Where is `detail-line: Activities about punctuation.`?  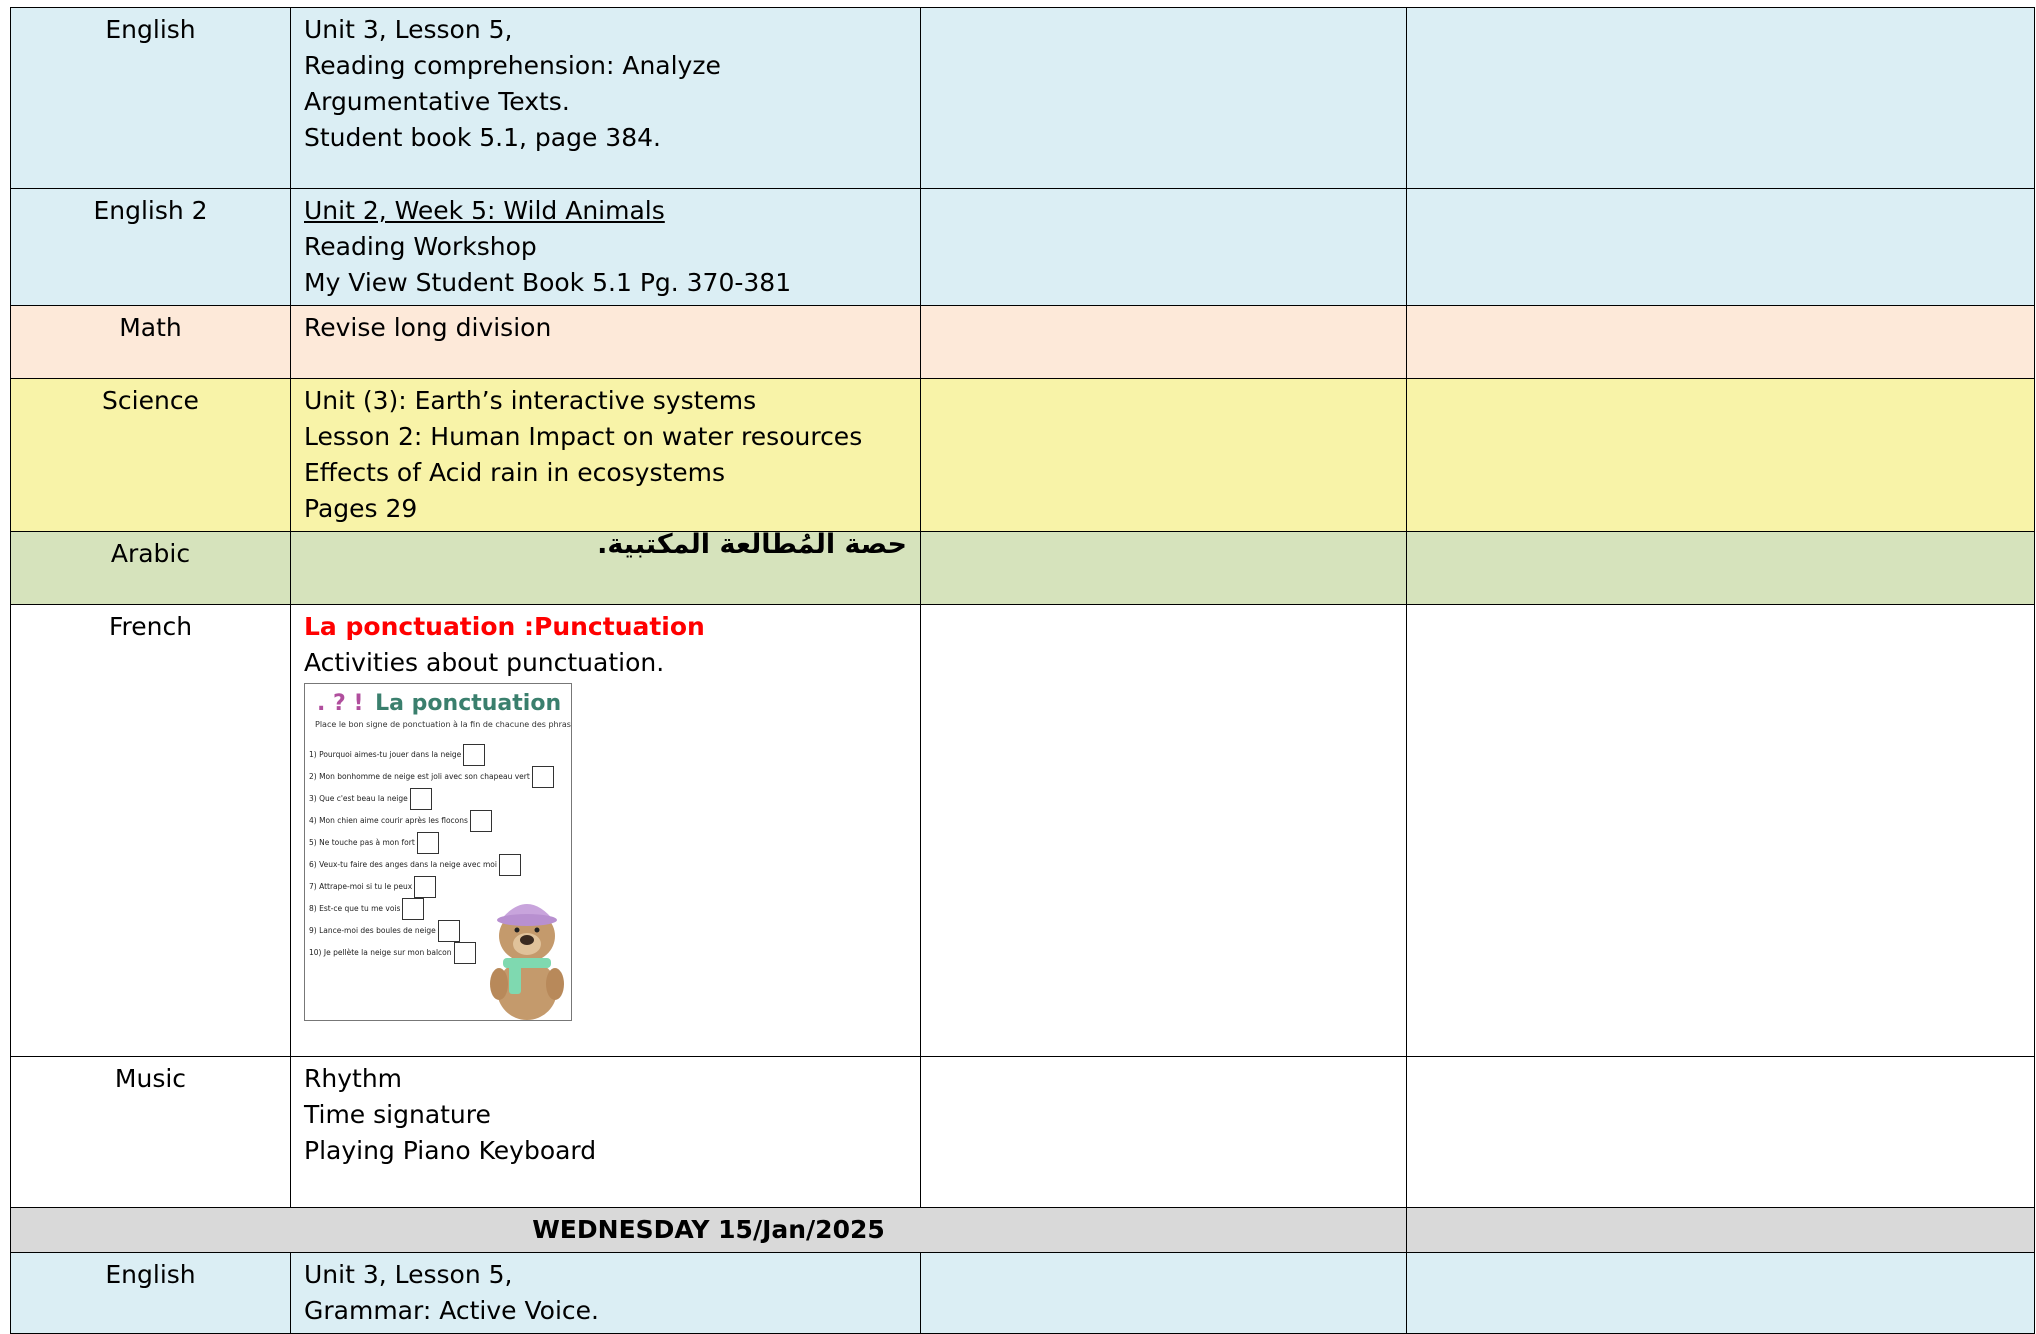 detail-line: Activities about punctuation. is located at coordinates (484, 662).